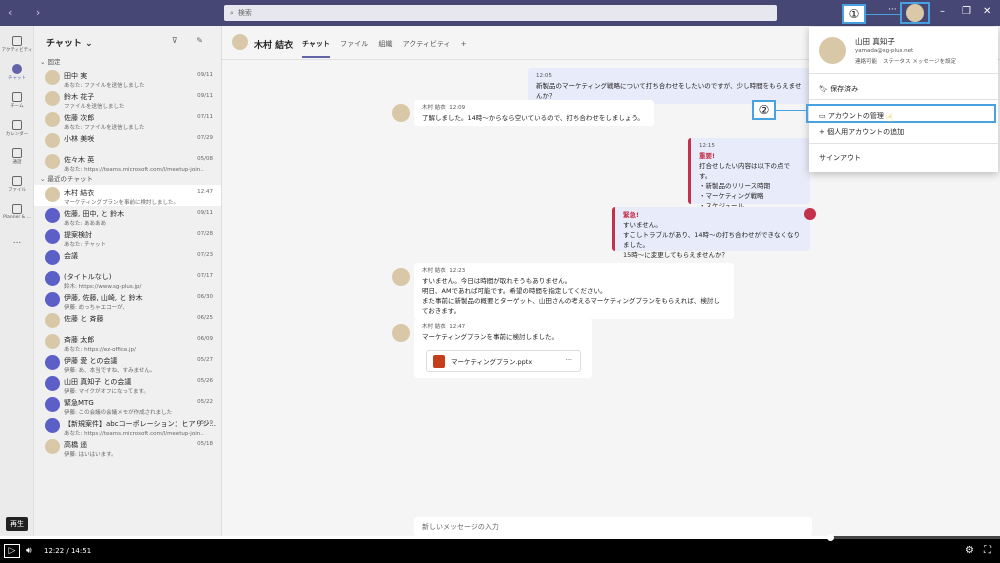 Image resolution: width=1000 pixels, height=563 pixels. Describe the element at coordinates (127, 120) in the screenshot. I see `list-item: 佐藤 次郎 あなた: ファイルを送信しました 07/11` at that location.